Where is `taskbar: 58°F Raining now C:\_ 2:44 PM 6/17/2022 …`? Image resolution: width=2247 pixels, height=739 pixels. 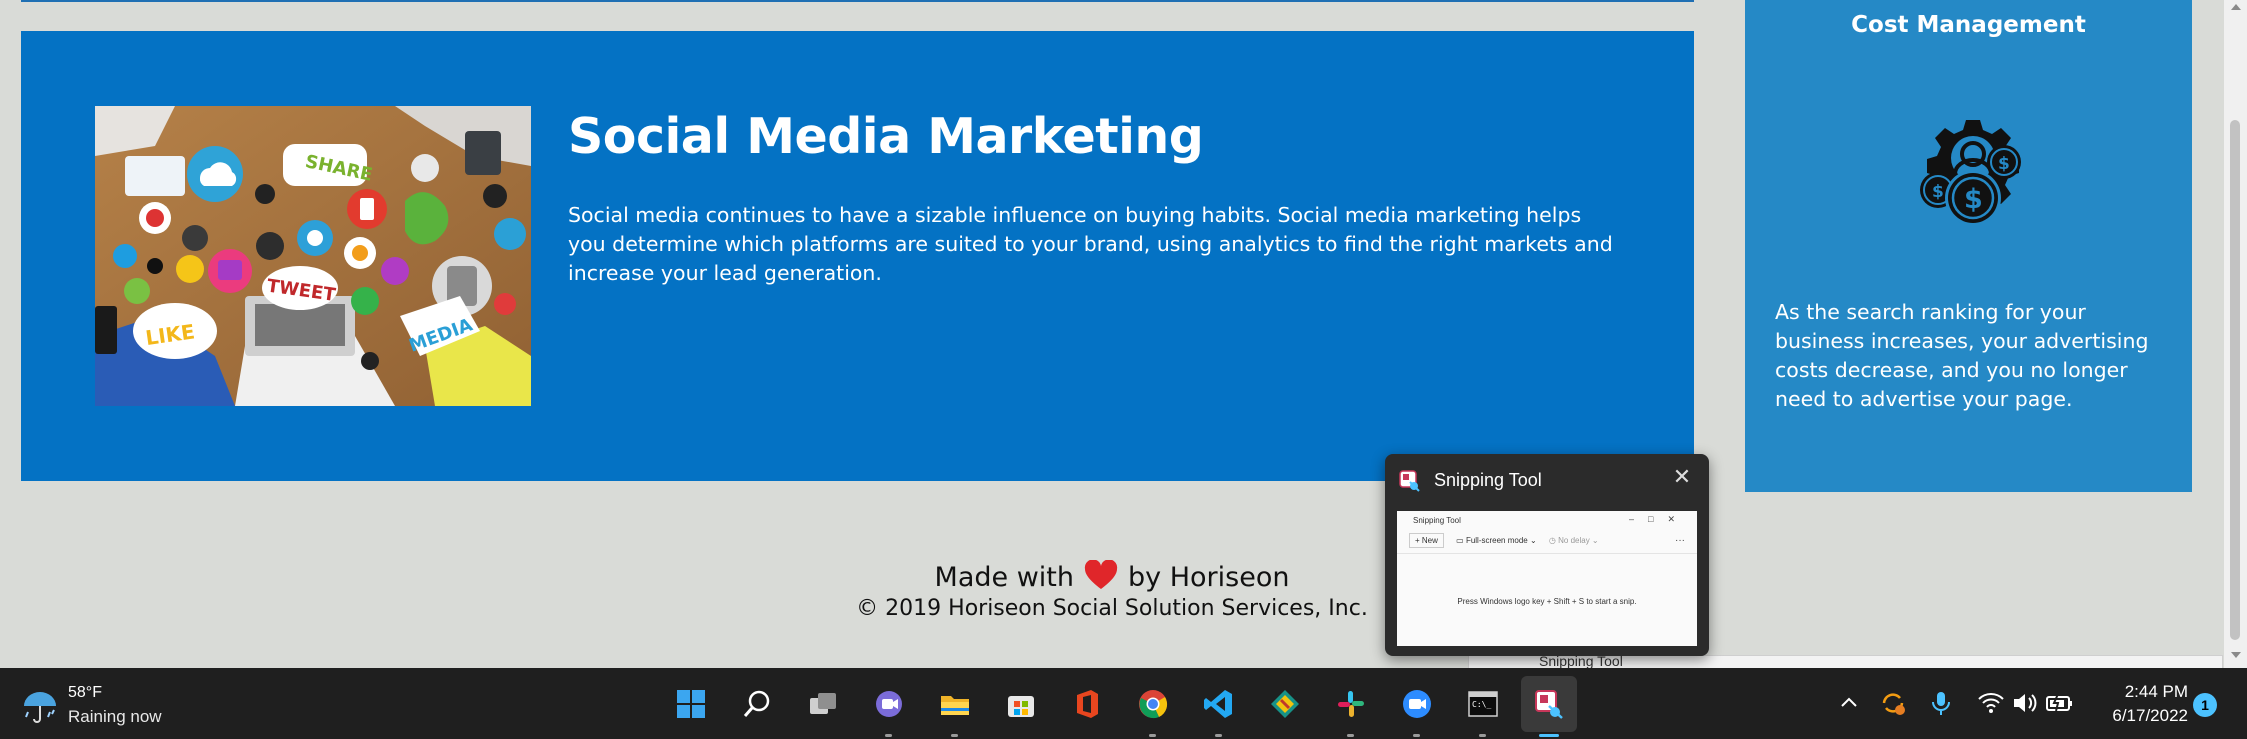 taskbar: 58°F Raining now C:\_ 2:44 PM 6/17/2022 … is located at coordinates (1123, 703).